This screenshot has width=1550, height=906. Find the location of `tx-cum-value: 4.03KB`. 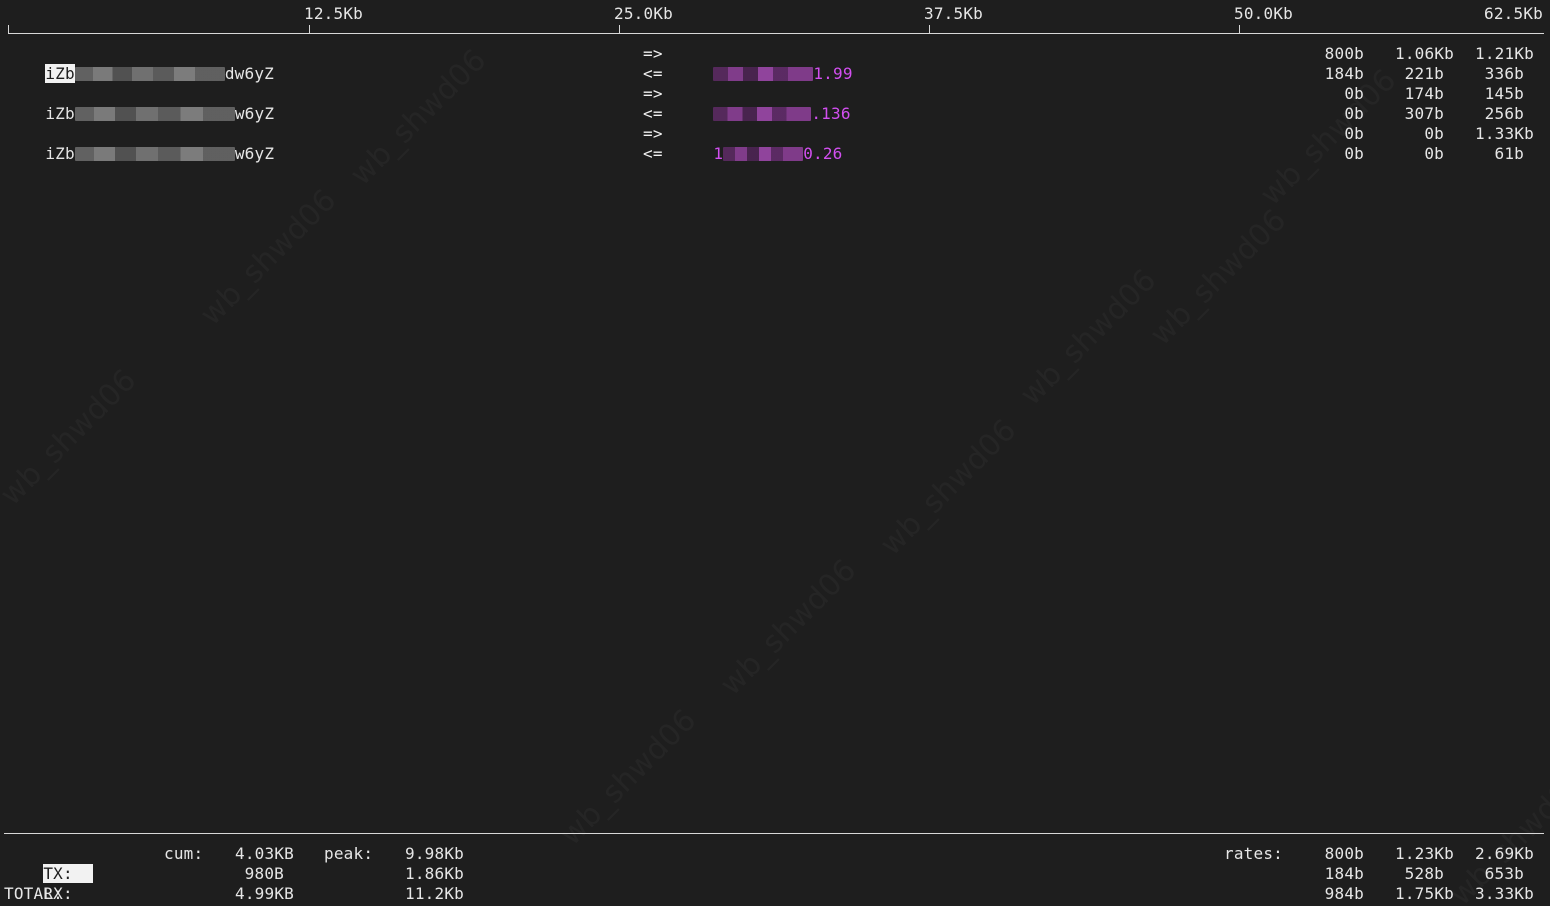

tx-cum-value: 4.03KB is located at coordinates (264, 853).